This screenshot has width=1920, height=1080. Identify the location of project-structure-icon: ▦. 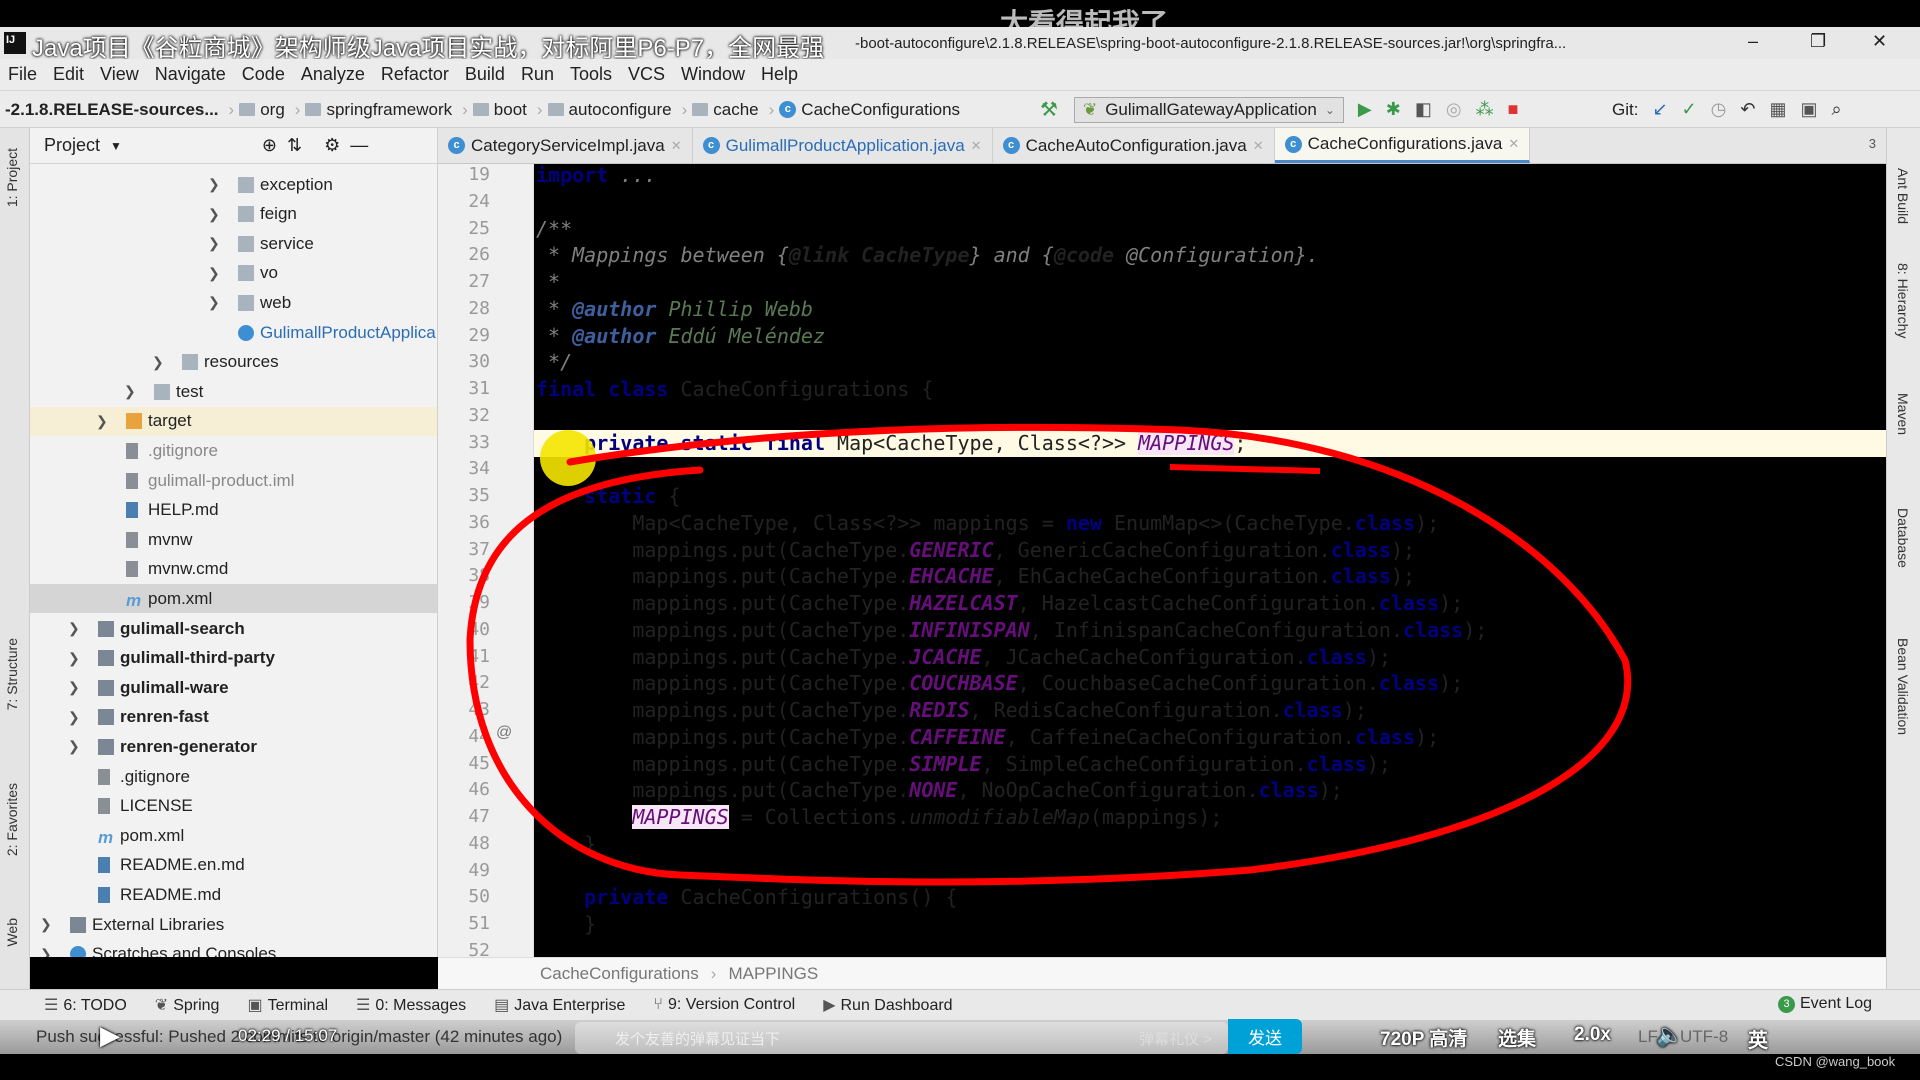
(1777, 109).